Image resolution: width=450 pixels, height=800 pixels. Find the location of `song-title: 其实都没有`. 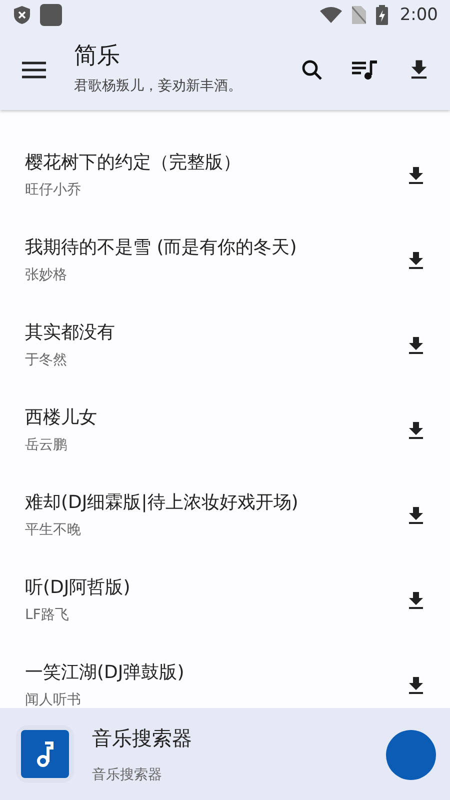

song-title: 其实都没有 is located at coordinates (212, 332).